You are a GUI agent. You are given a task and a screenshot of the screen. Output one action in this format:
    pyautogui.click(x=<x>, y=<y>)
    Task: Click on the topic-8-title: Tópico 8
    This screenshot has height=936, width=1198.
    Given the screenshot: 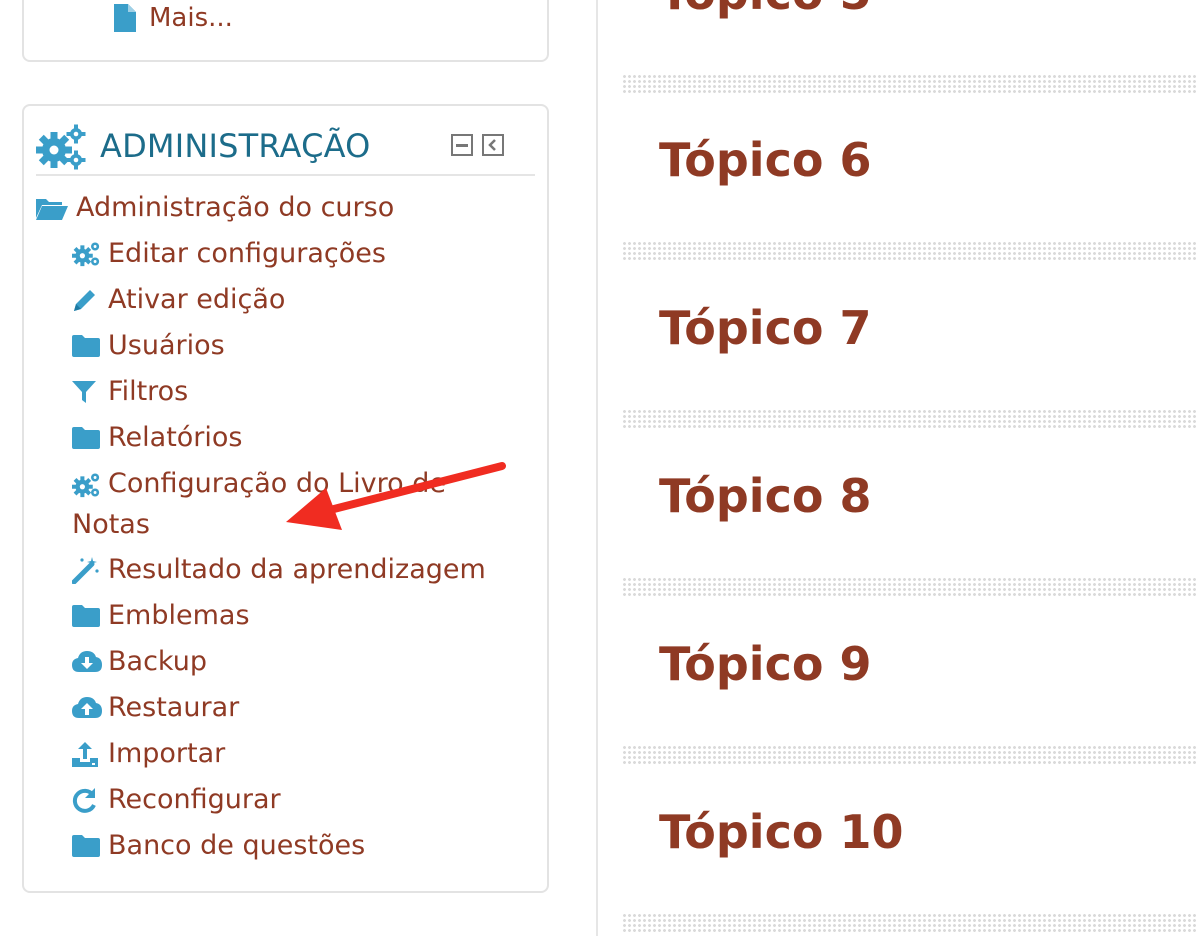 What is the action you would take?
    pyautogui.click(x=765, y=496)
    